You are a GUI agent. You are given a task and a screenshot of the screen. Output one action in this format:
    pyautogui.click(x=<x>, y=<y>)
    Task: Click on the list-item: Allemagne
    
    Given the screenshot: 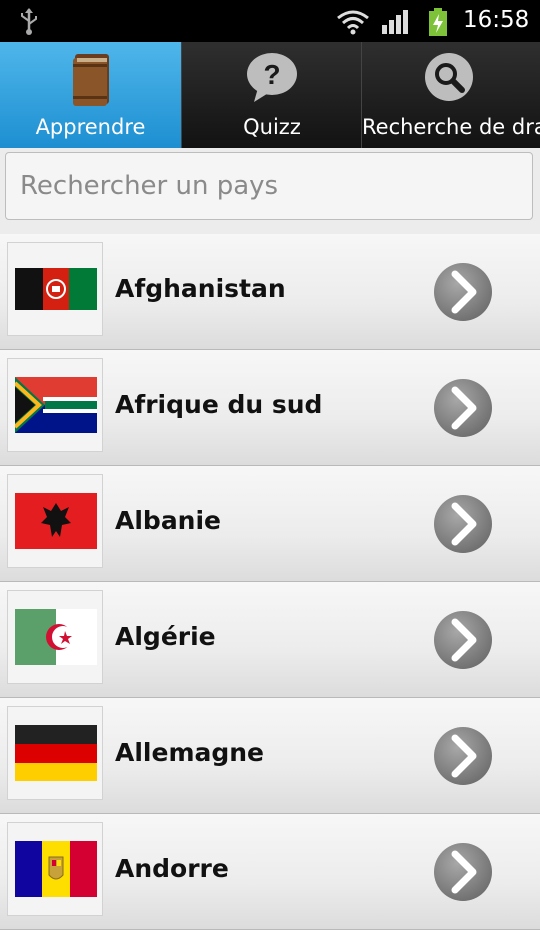 What is the action you would take?
    pyautogui.click(x=270, y=756)
    